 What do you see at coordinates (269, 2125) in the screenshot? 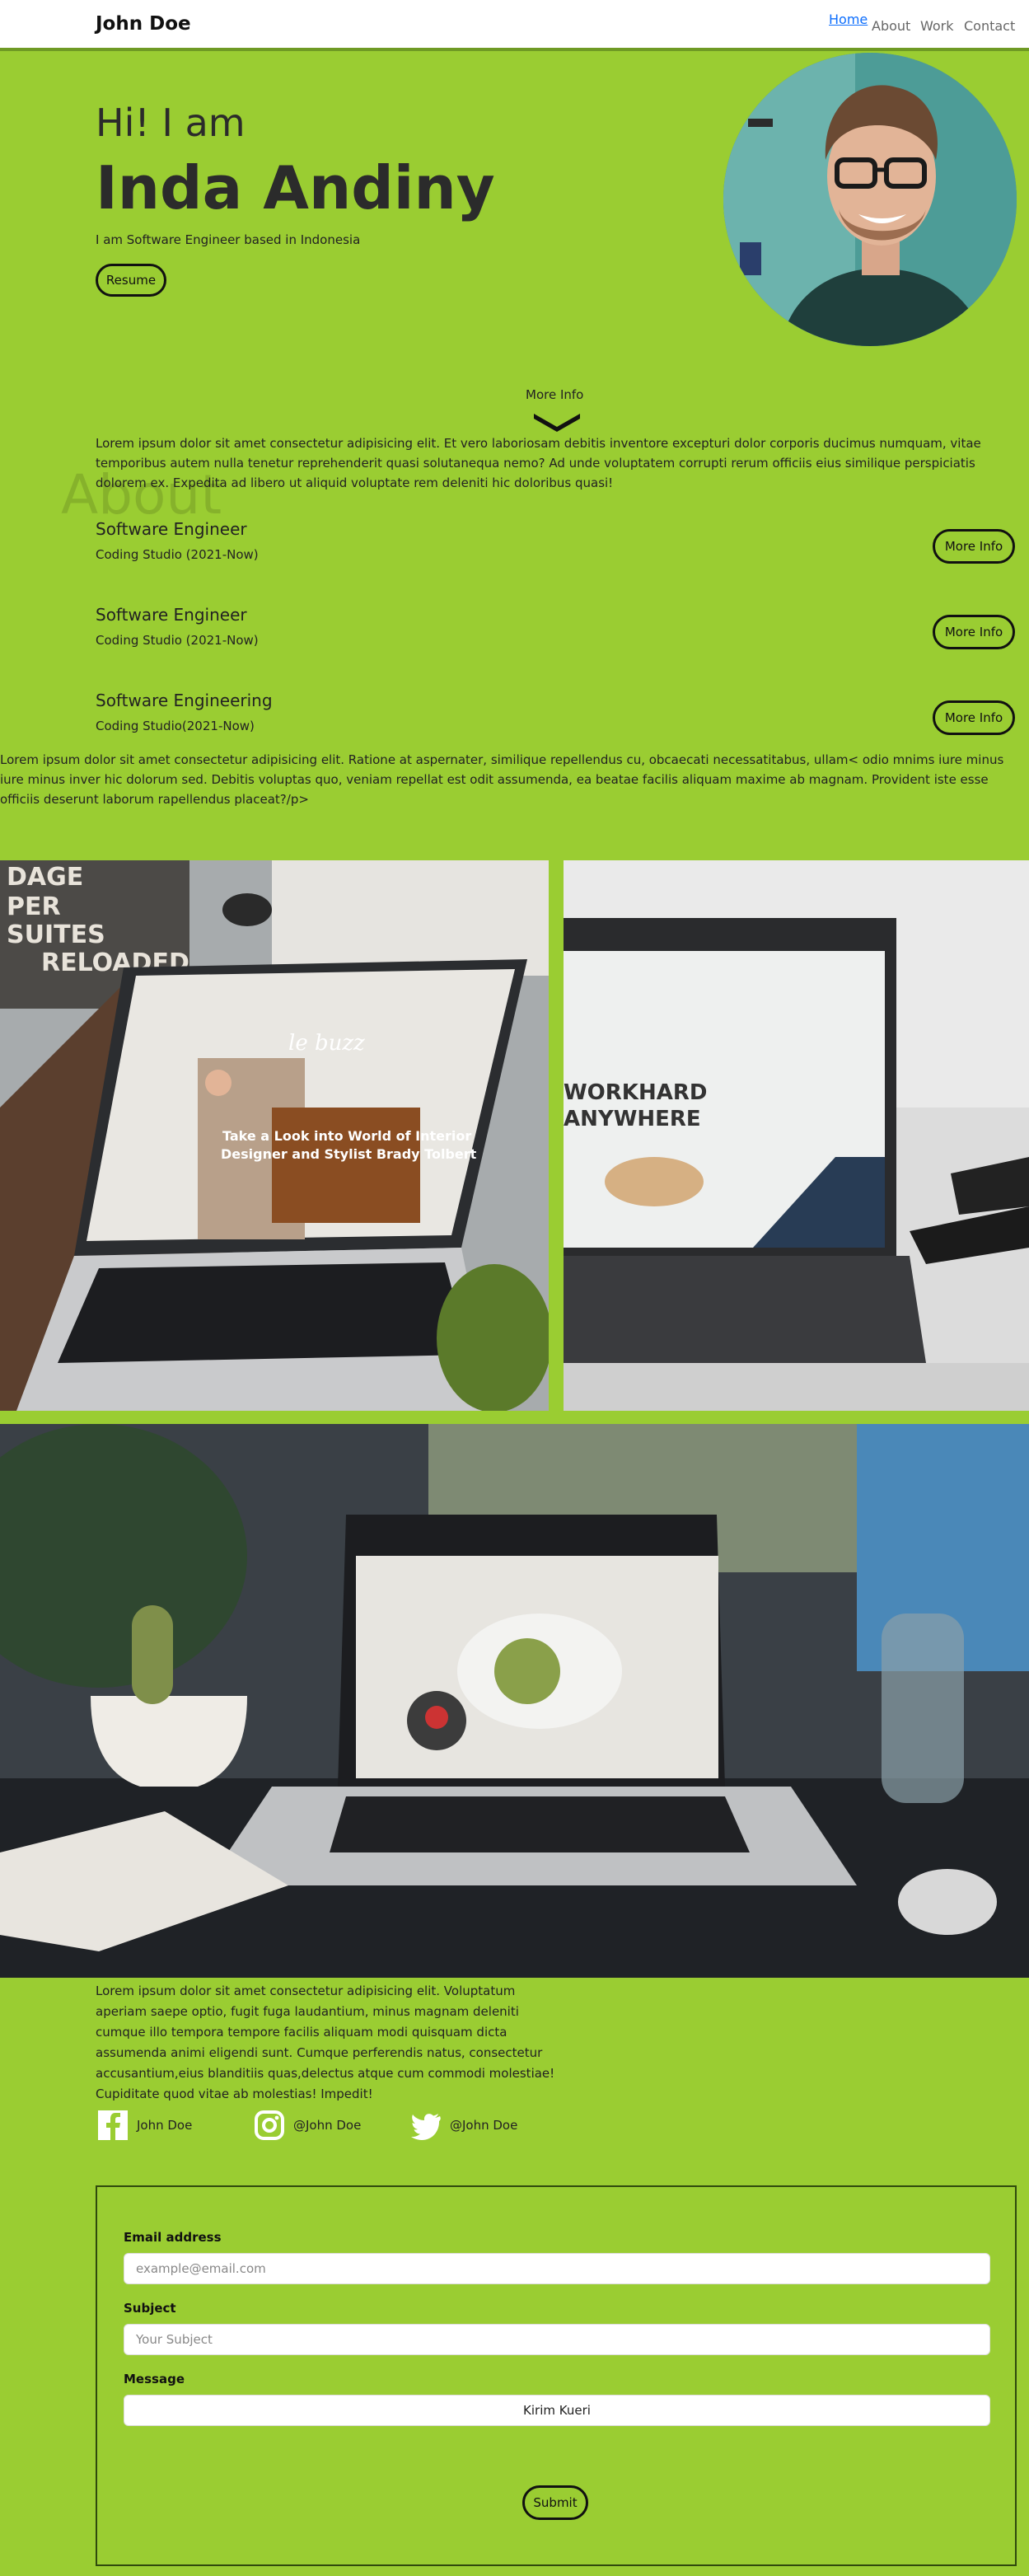
I see `instagram-icon` at bounding box center [269, 2125].